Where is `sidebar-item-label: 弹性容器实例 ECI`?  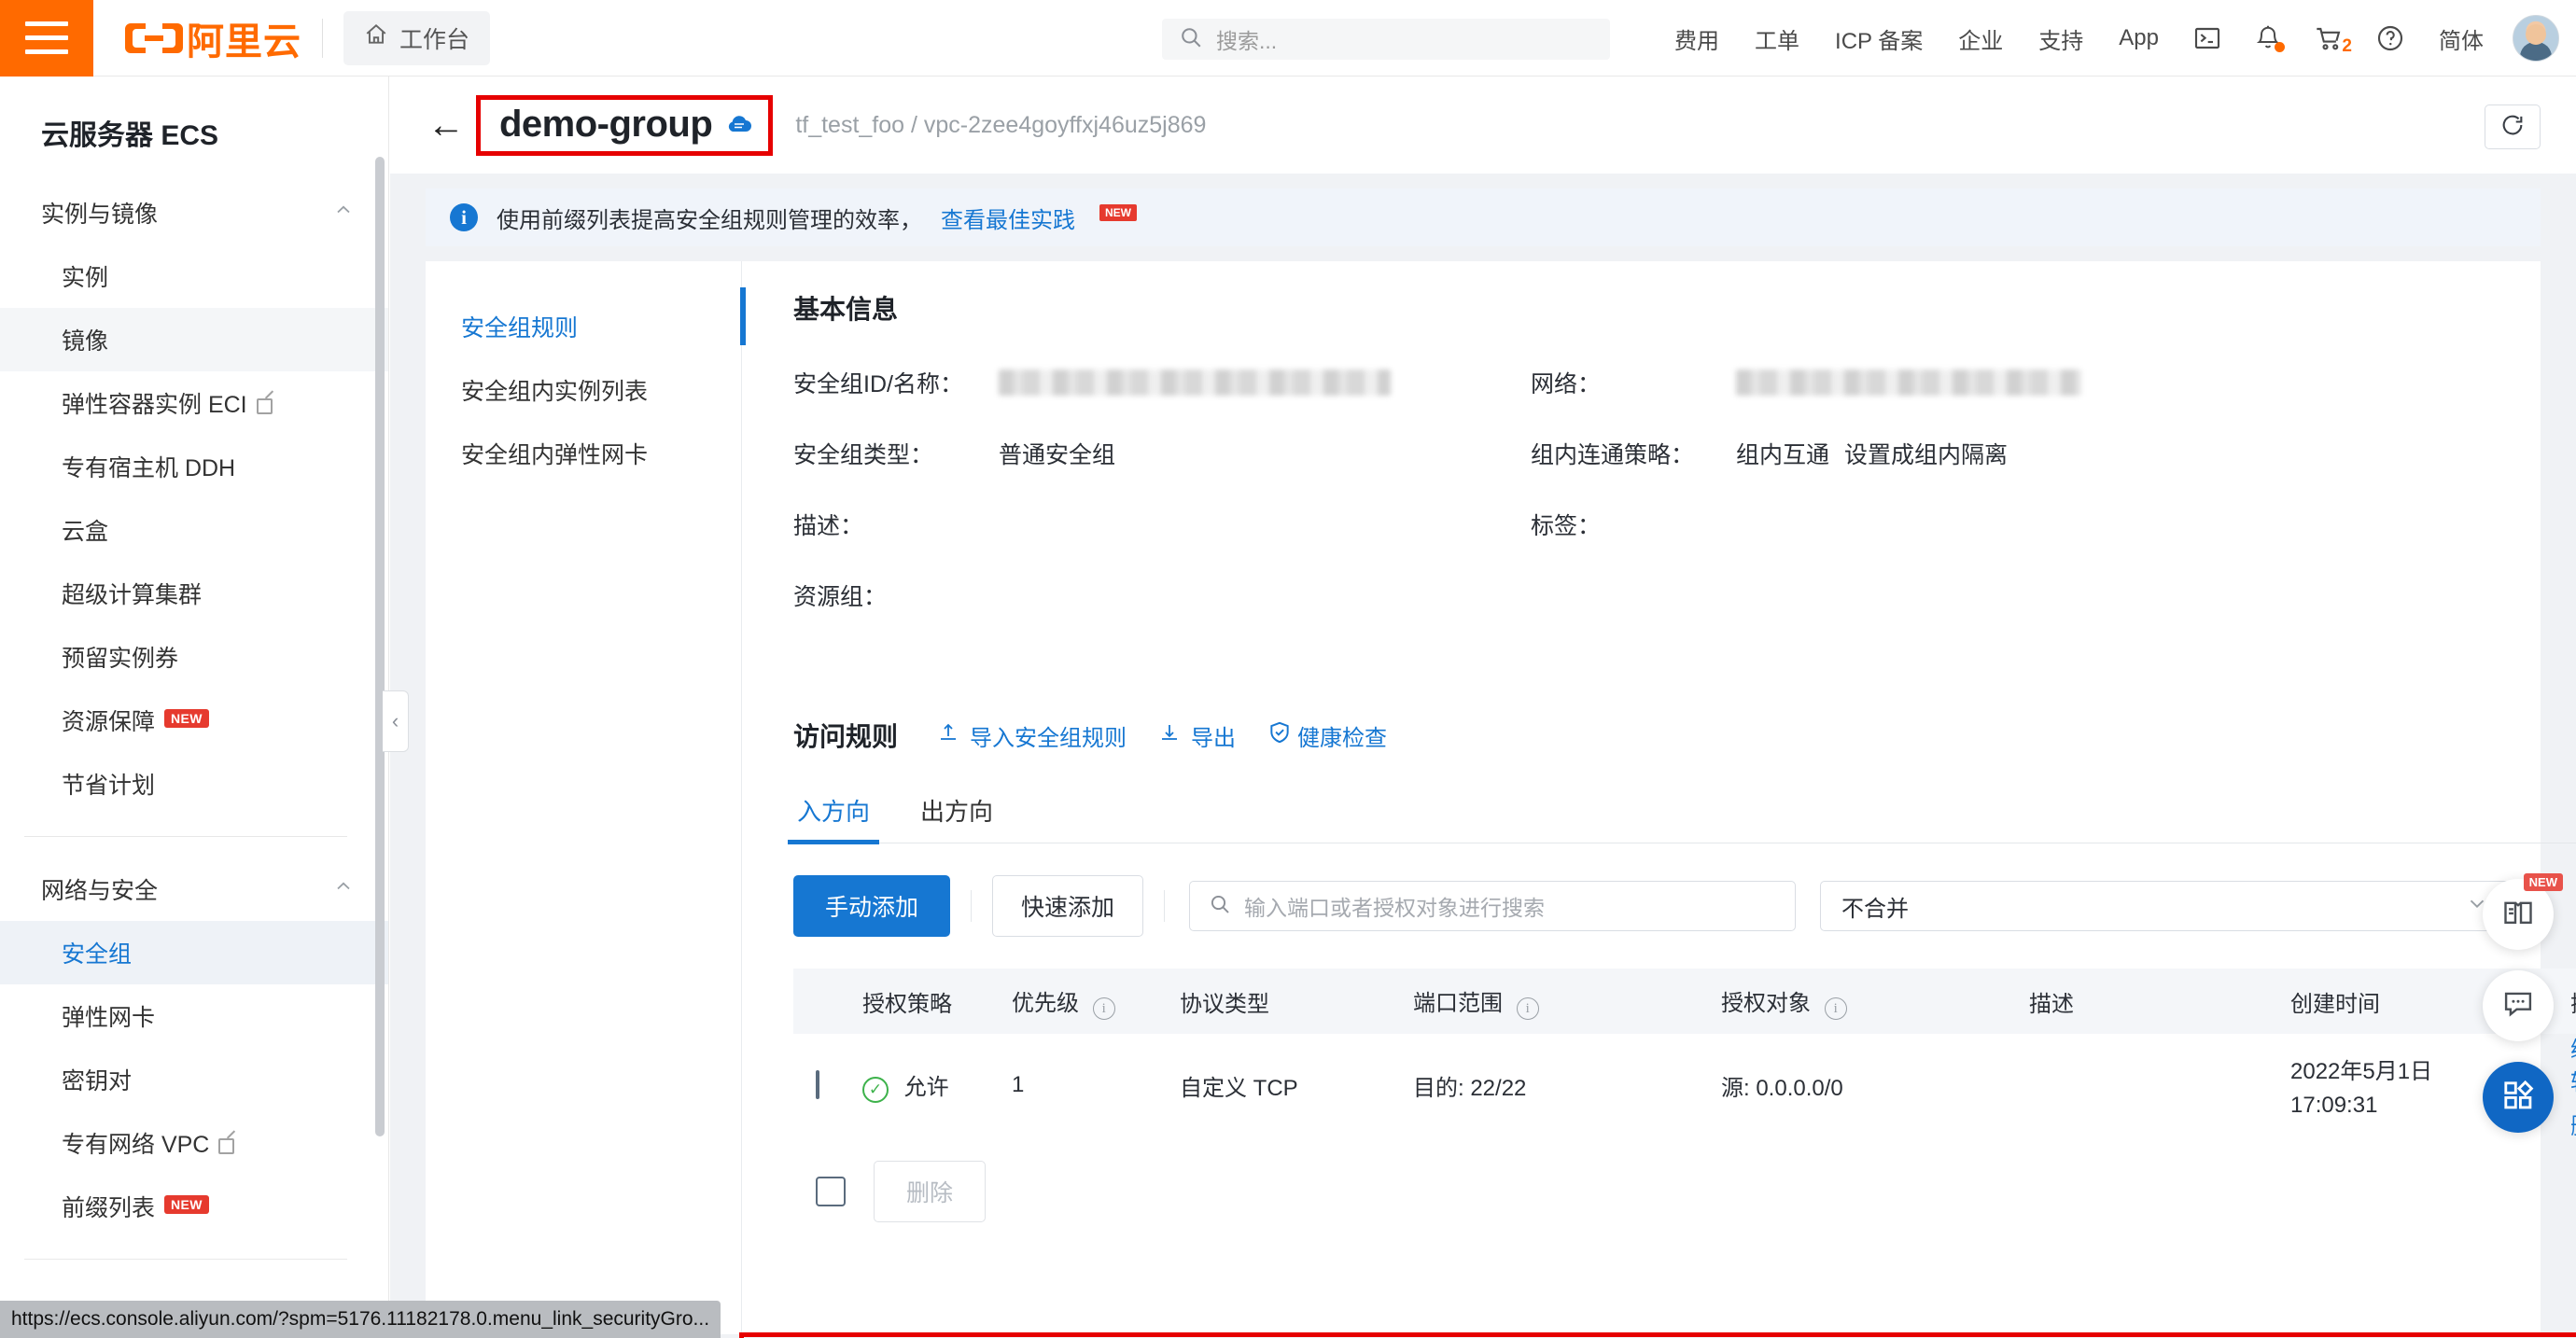 sidebar-item-label: 弹性容器实例 ECI is located at coordinates (154, 405).